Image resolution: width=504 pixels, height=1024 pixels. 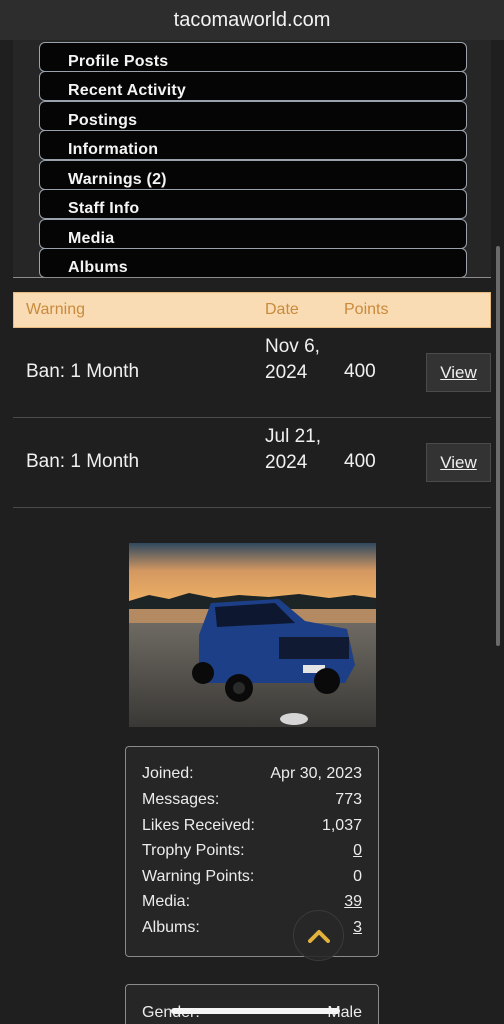 I want to click on header-date: Date, so click(x=282, y=309).